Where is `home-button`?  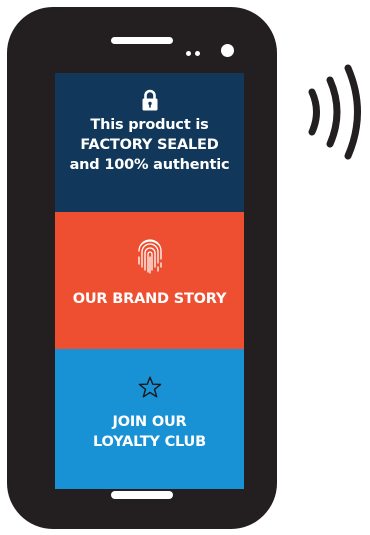 home-button is located at coordinates (142, 495).